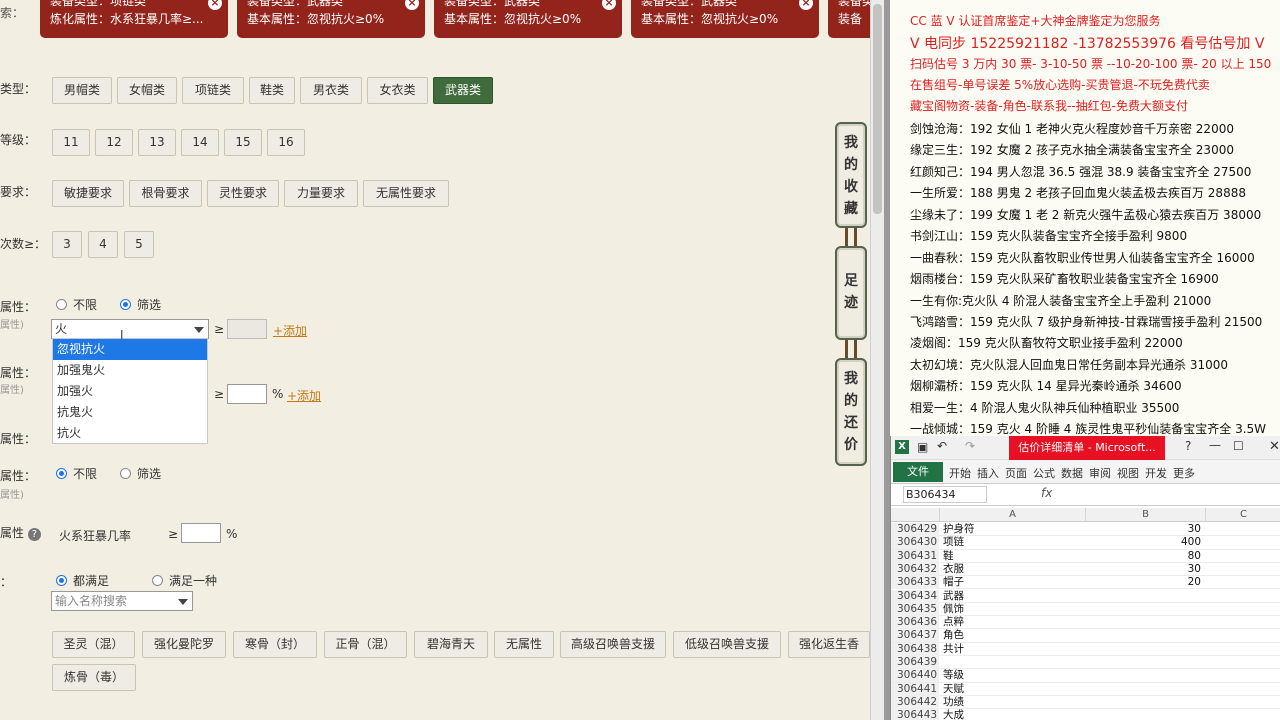 This screenshot has height=720, width=1280. What do you see at coordinates (321, 193) in the screenshot?
I see `requirement-button: 力量要求` at bounding box center [321, 193].